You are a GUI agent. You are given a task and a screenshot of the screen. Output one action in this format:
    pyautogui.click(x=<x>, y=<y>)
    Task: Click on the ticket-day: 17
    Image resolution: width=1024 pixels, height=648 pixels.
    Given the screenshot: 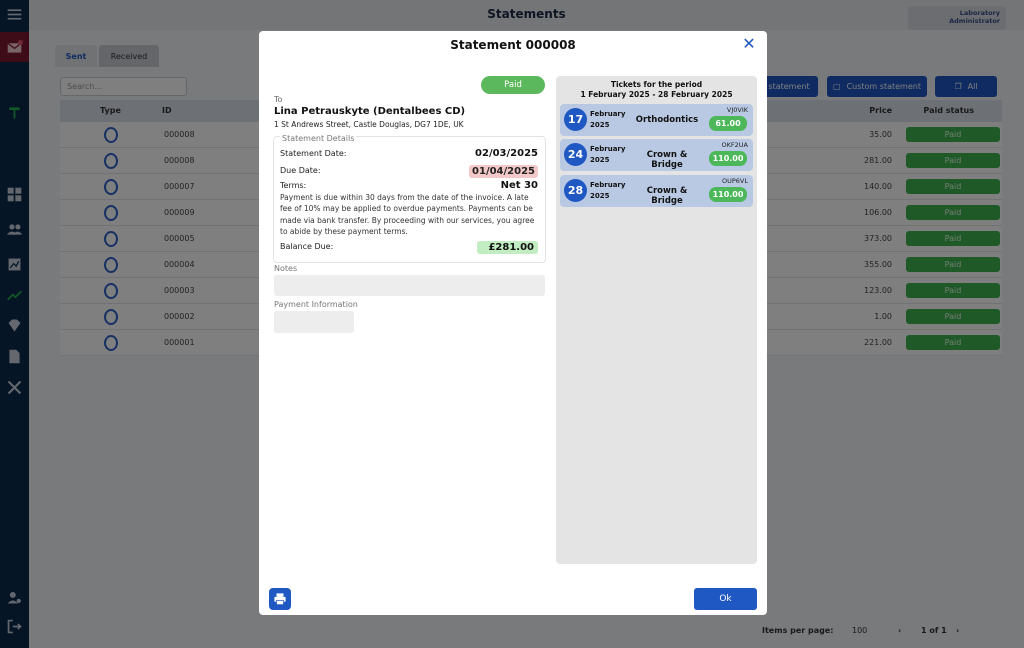 What is the action you would take?
    pyautogui.click(x=575, y=119)
    